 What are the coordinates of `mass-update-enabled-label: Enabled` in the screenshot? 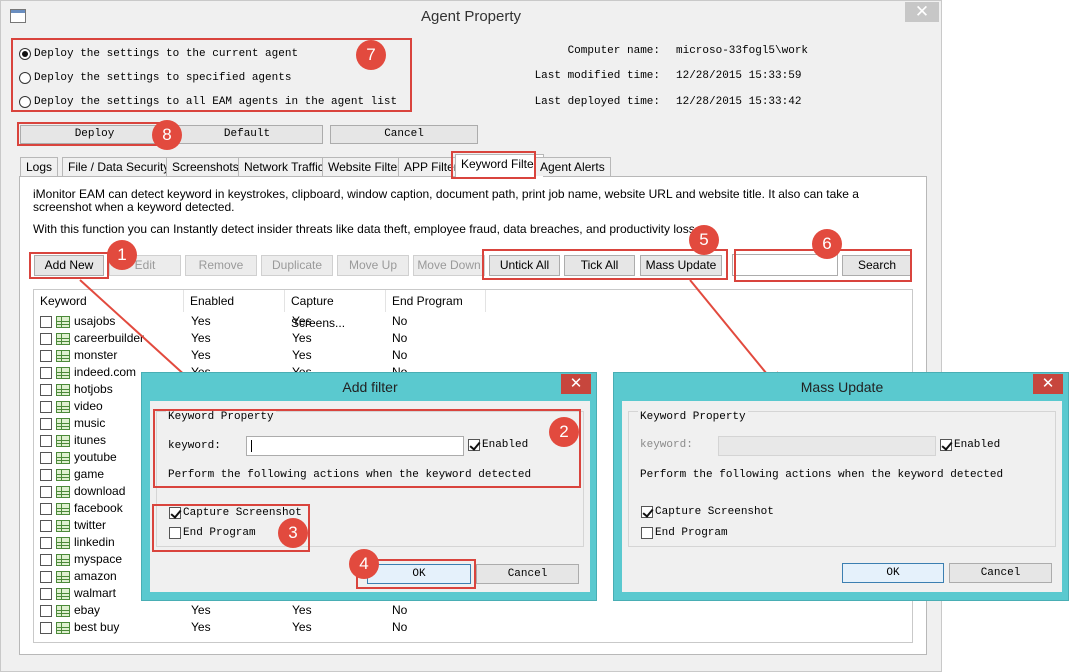 It's located at (977, 445).